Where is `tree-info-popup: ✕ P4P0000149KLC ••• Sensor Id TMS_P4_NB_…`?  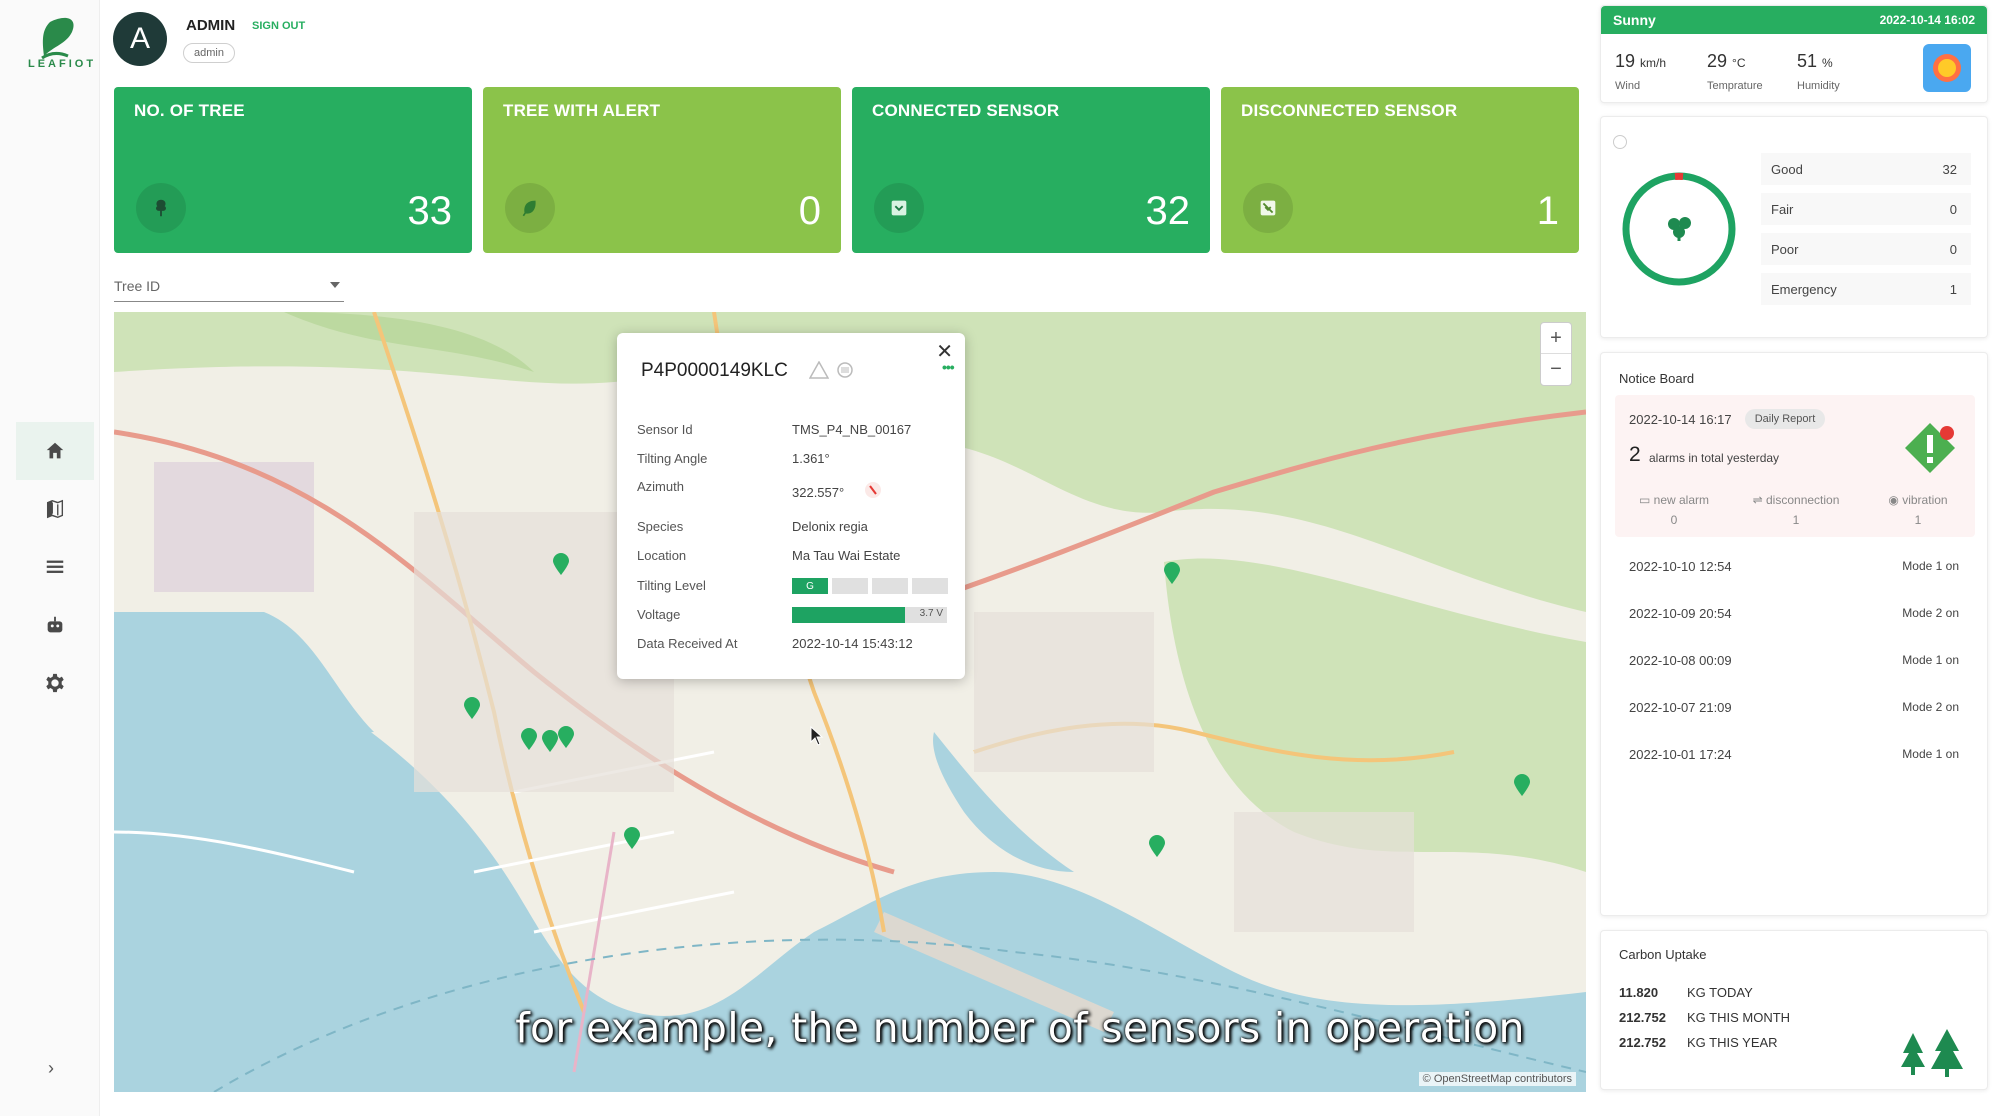 tree-info-popup: ✕ P4P0000149KLC ••• Sensor Id TMS_P4_NB_… is located at coordinates (791, 506).